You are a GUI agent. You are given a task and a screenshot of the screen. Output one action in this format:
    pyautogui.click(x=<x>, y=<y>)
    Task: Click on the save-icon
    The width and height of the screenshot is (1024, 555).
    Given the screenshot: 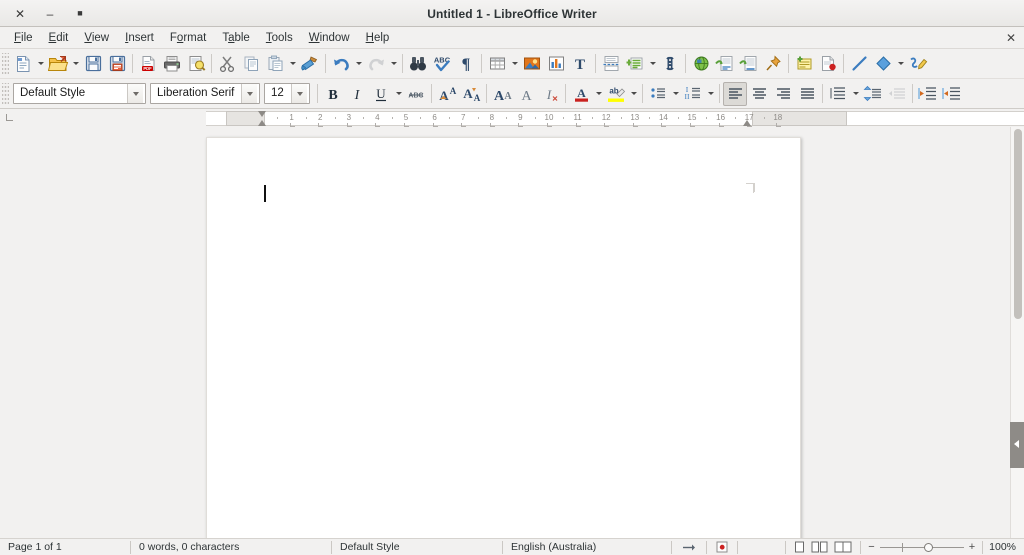 What is the action you would take?
    pyautogui.click(x=93, y=64)
    